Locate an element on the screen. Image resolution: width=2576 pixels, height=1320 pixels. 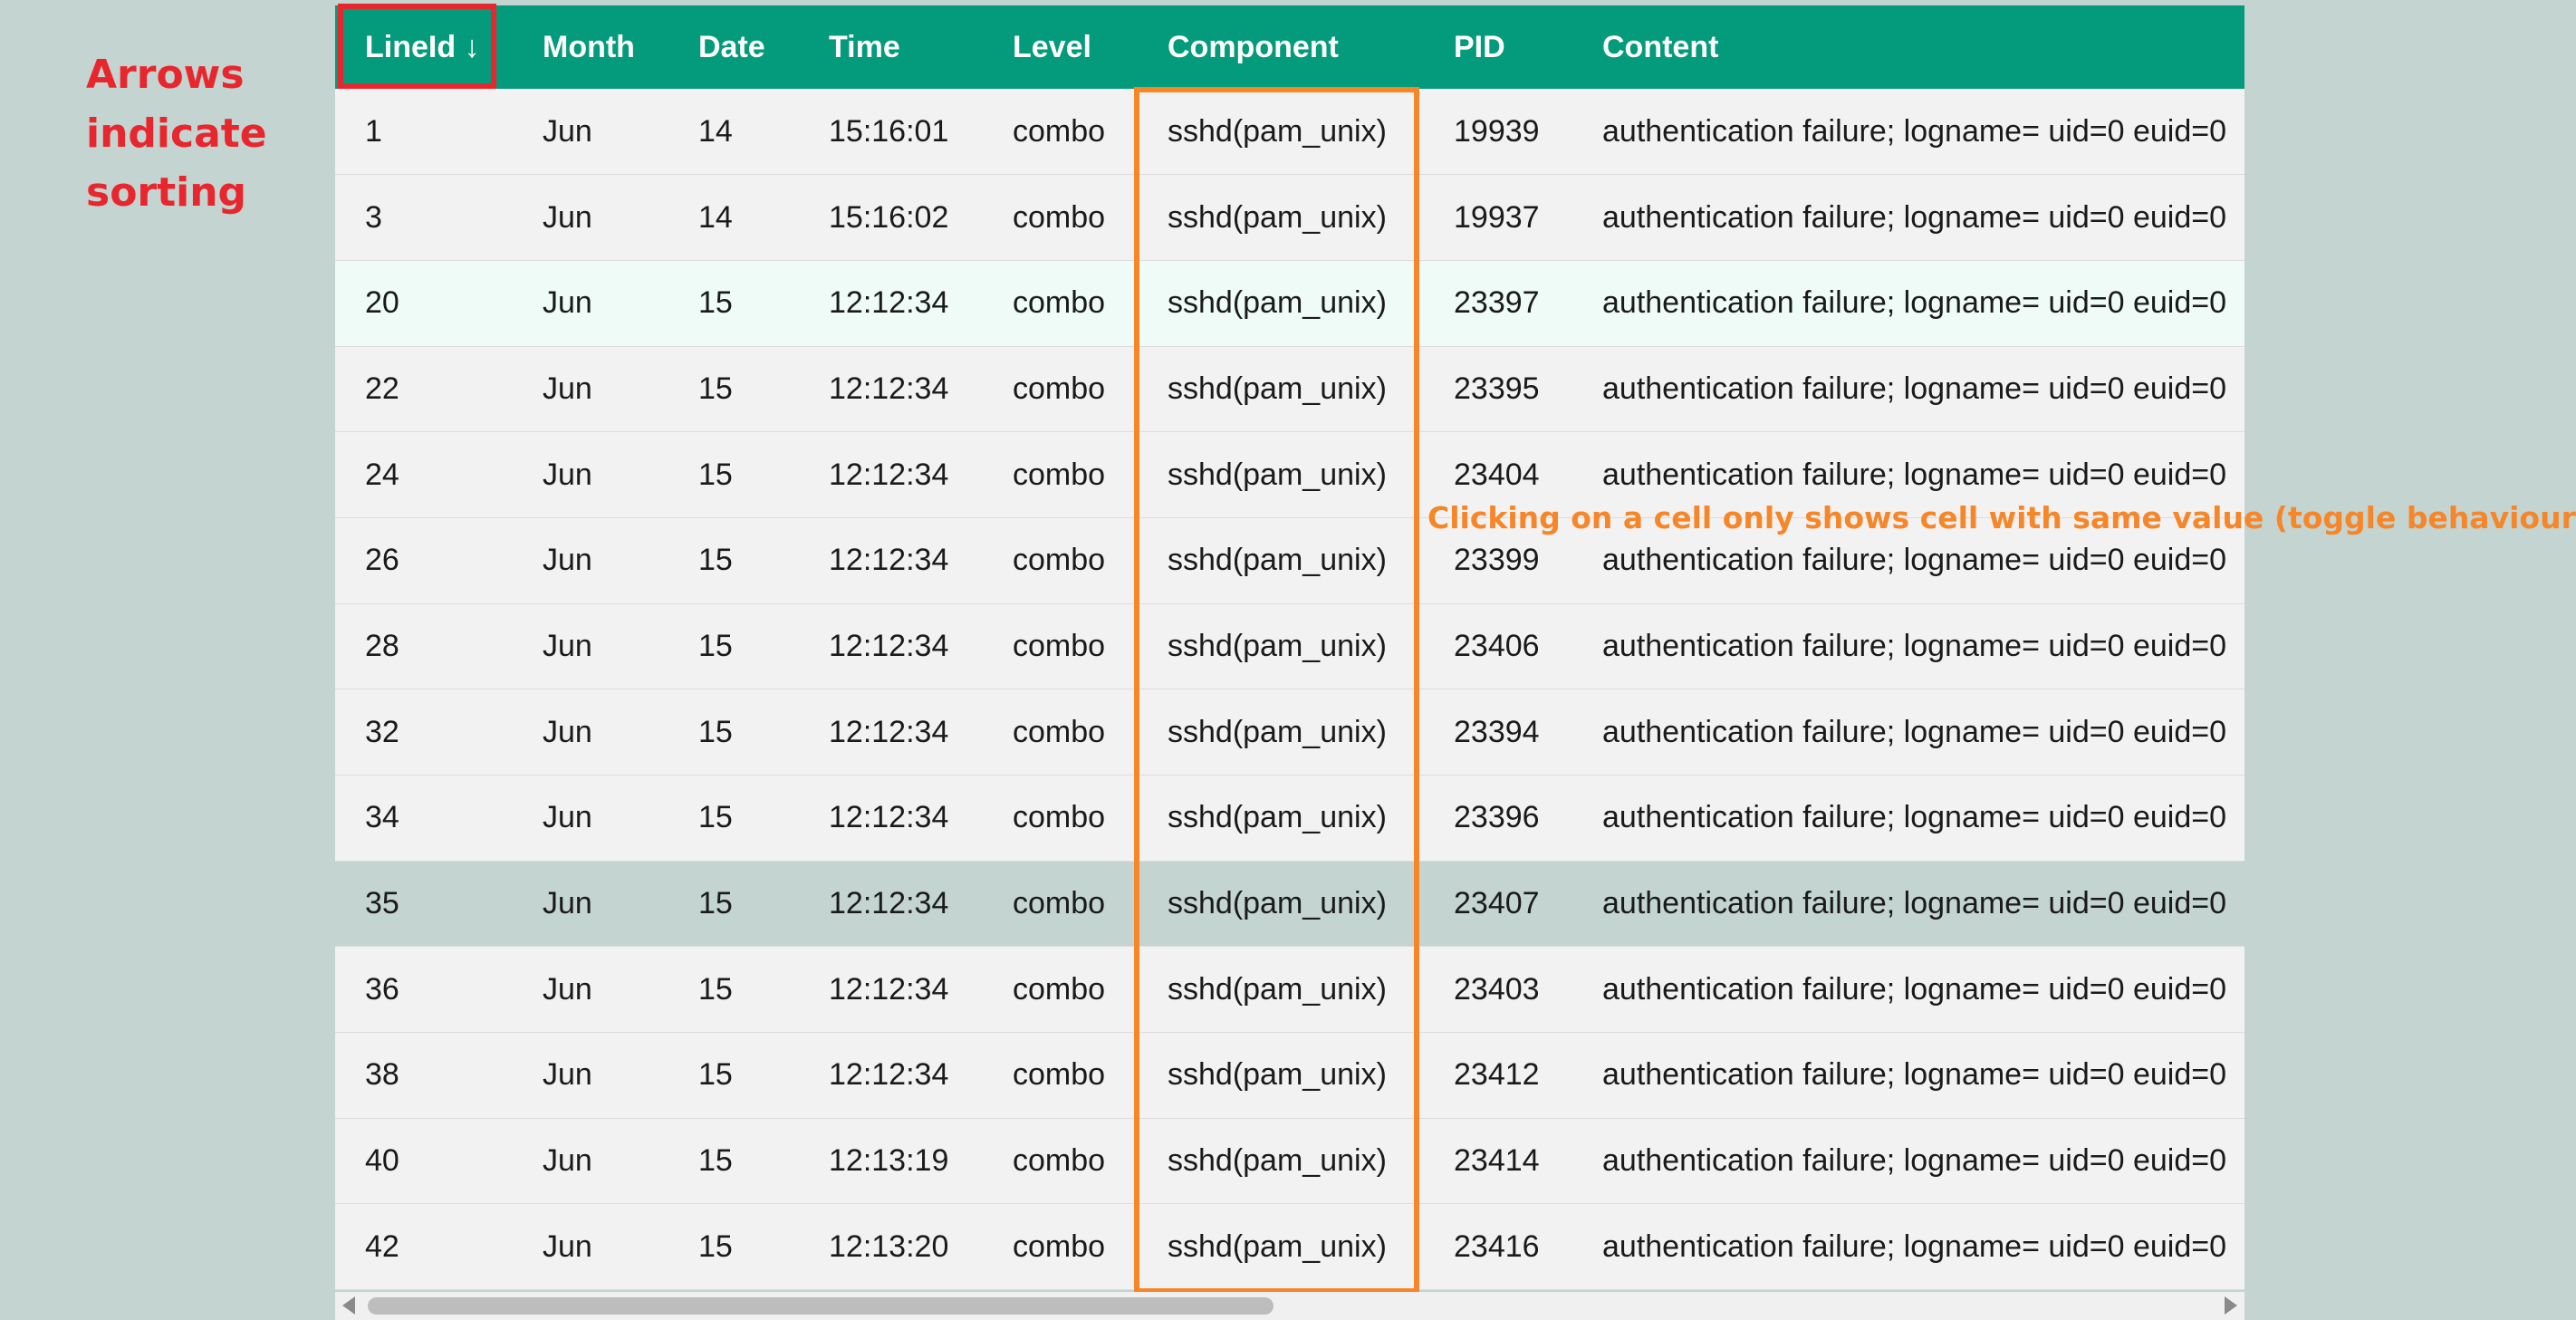
cell-pid: 23412 is located at coordinates (1498, 1076).